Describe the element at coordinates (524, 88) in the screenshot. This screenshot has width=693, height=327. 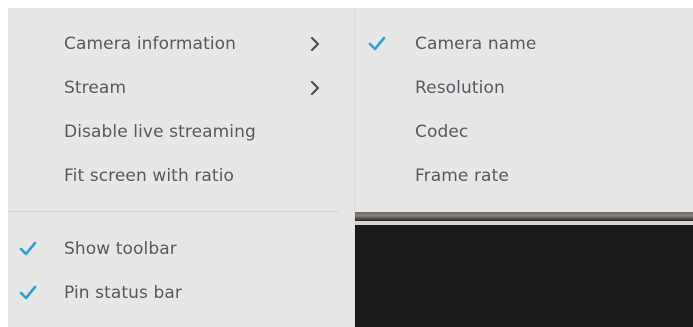
I see `submenu-item-resolution: Resolution` at that location.